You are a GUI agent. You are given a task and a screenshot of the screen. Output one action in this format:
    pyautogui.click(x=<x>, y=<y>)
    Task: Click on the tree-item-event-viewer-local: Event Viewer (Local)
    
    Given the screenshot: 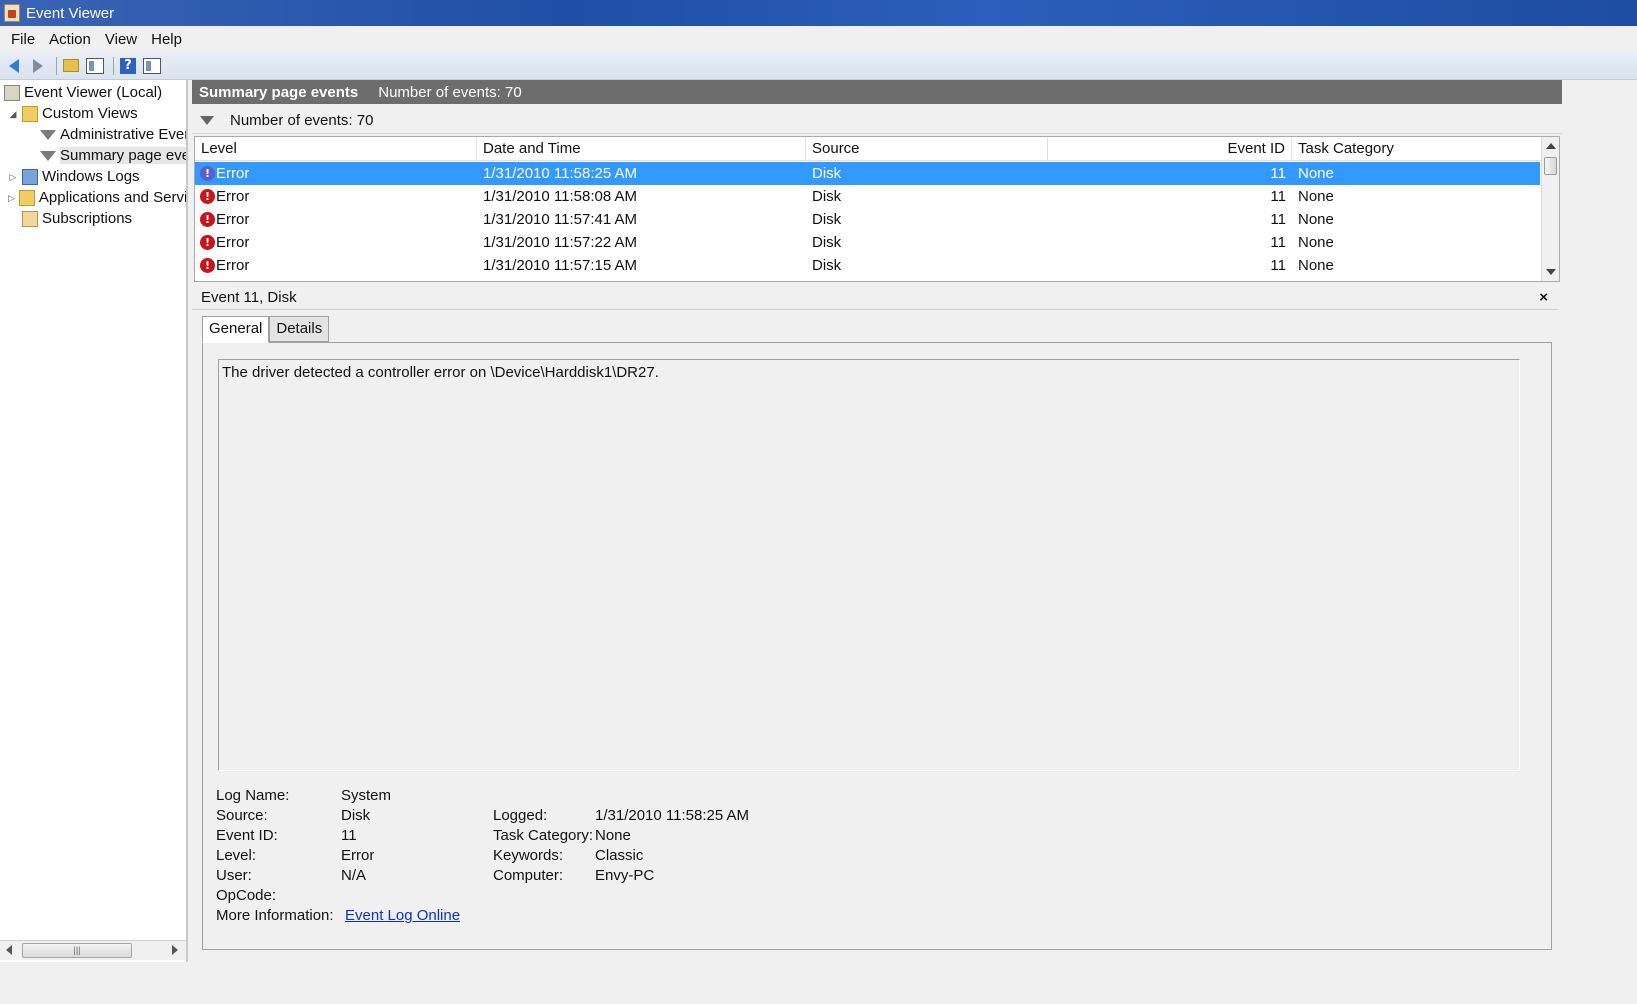 What is the action you would take?
    pyautogui.click(x=83, y=92)
    